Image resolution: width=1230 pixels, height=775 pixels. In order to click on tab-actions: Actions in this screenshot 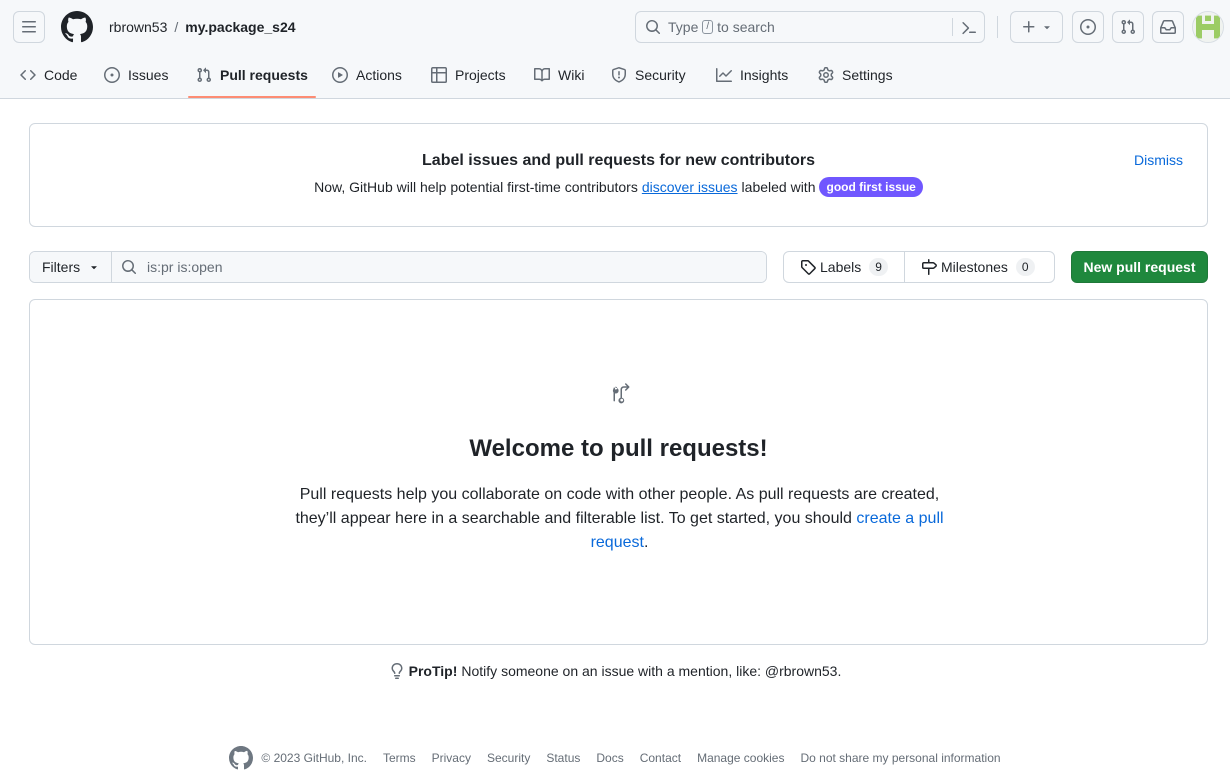, I will do `click(367, 75)`.